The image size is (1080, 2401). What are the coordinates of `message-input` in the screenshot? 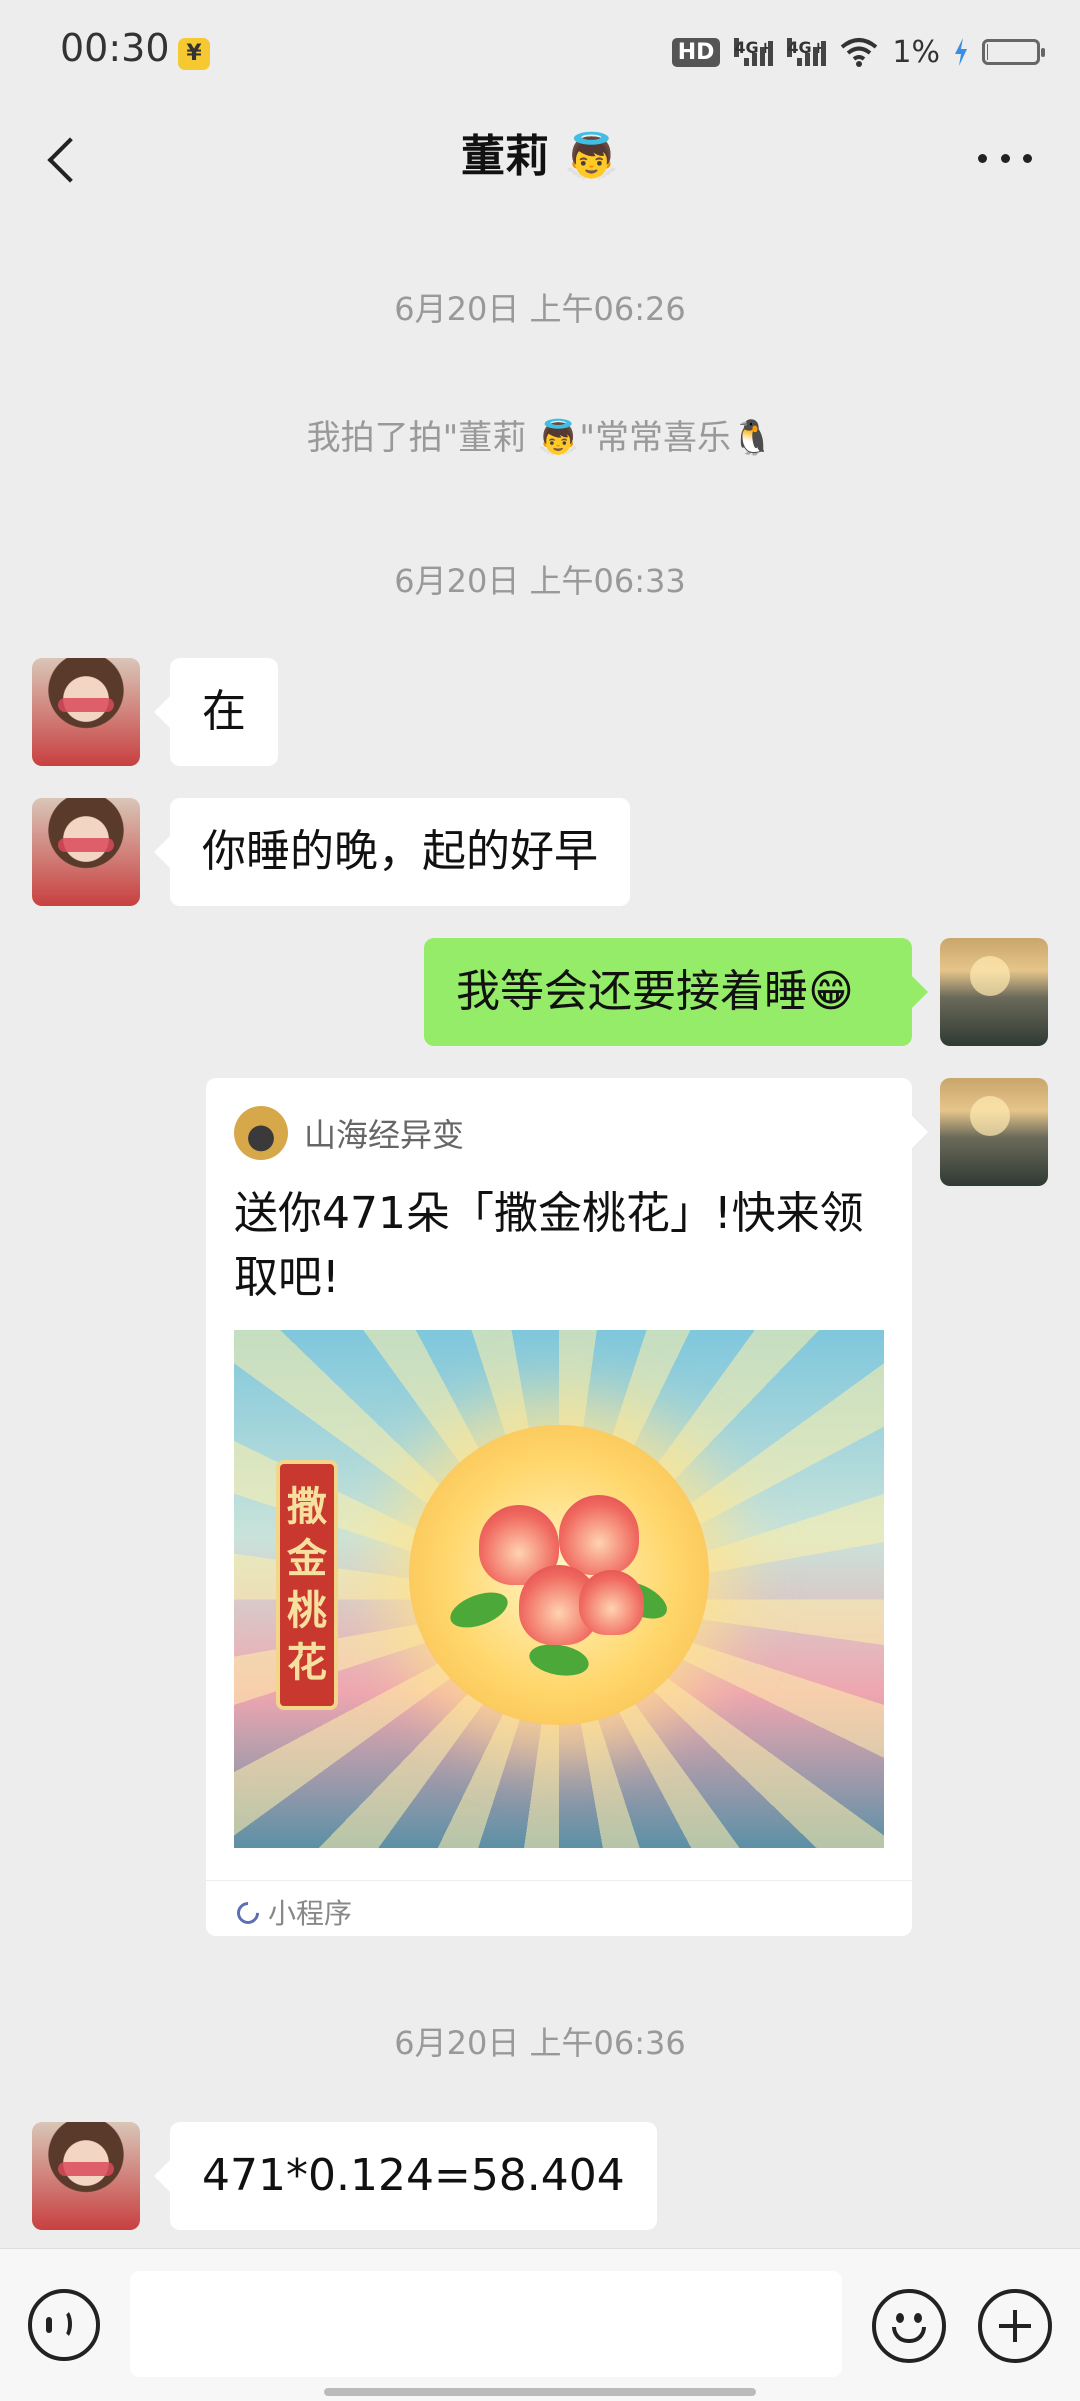 It's located at (486, 2324).